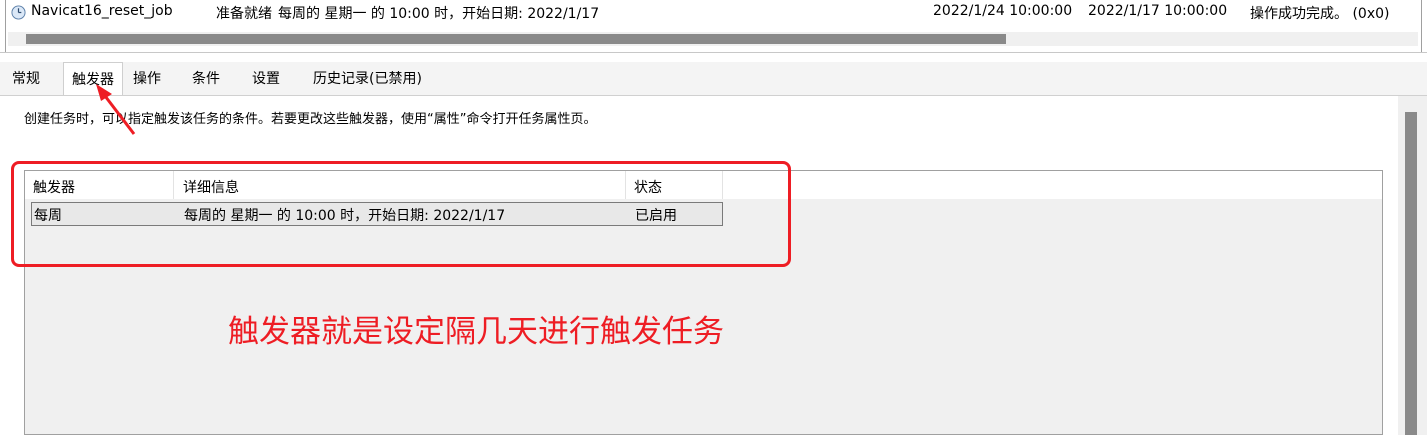 This screenshot has width=1427, height=435. Describe the element at coordinates (1158, 11) in the screenshot. I see `task-last-run: 2022/1/17 10:00:00` at that location.